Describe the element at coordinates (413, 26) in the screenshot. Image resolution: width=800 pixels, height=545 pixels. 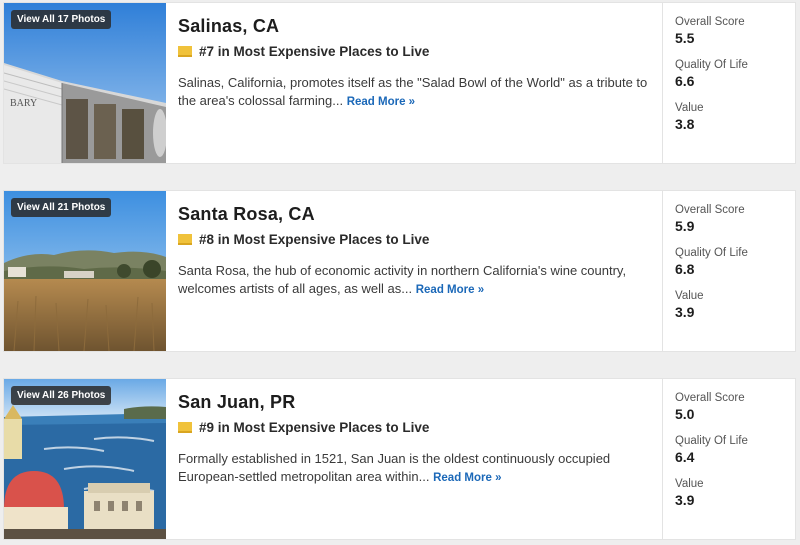
I see `place-name: Salinas, CA` at that location.